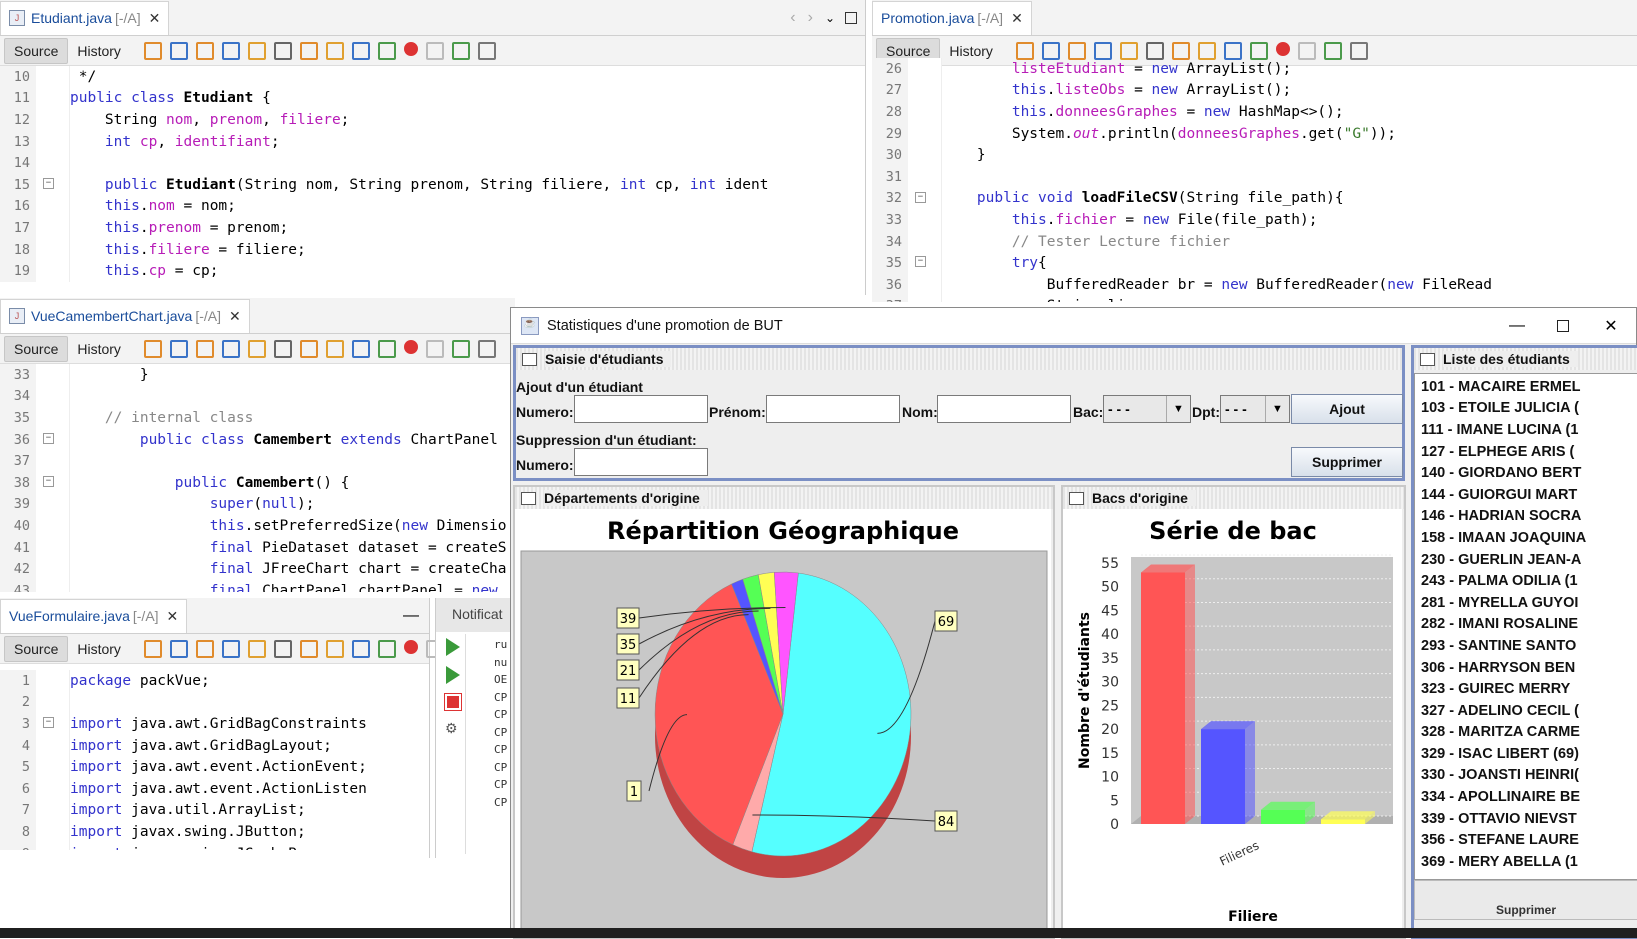 This screenshot has height=939, width=1637. What do you see at coordinates (1517, 326) in the screenshot?
I see `minimize-window-button: —` at bounding box center [1517, 326].